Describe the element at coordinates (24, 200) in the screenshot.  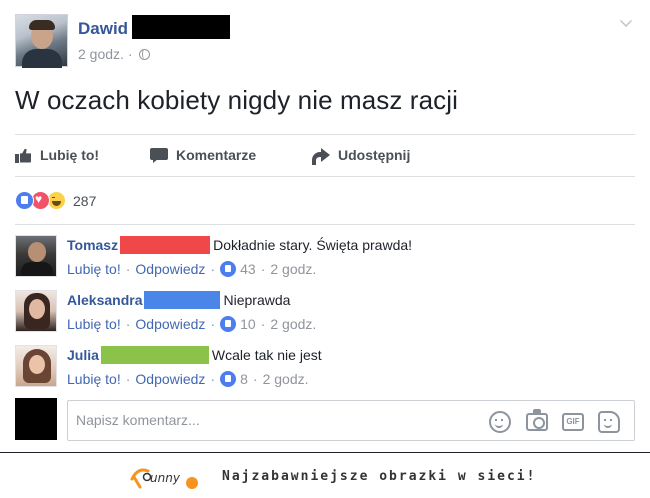
I see `like-reaction-icon` at that location.